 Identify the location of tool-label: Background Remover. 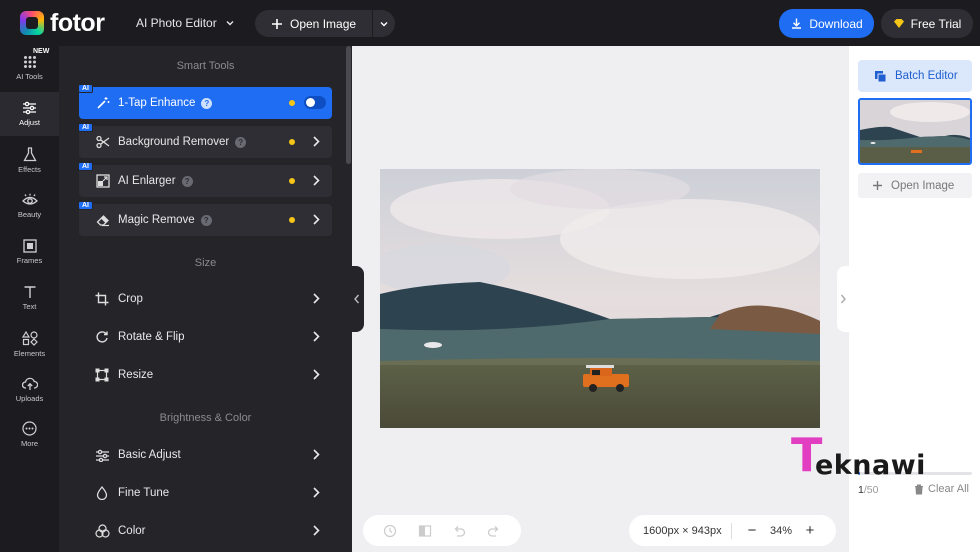
(174, 142).